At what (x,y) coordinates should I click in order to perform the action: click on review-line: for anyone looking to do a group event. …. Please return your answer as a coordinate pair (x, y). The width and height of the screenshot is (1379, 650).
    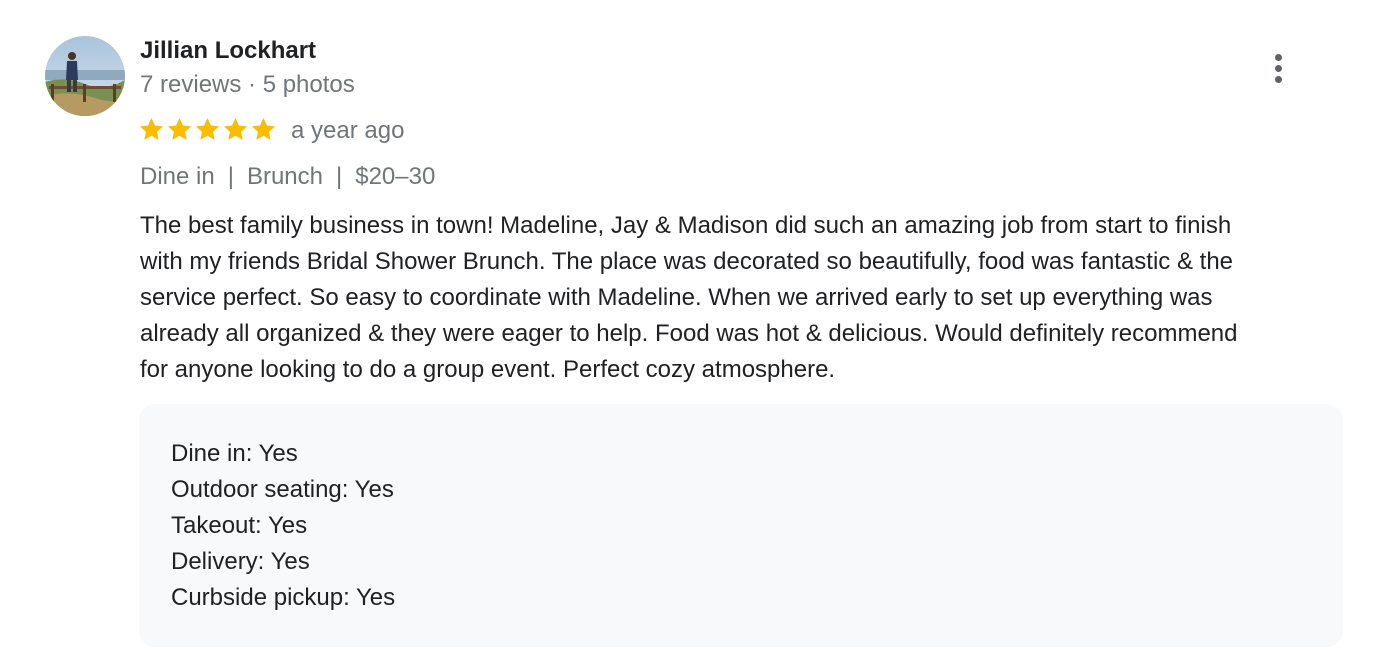
    Looking at the image, I should click on (488, 369).